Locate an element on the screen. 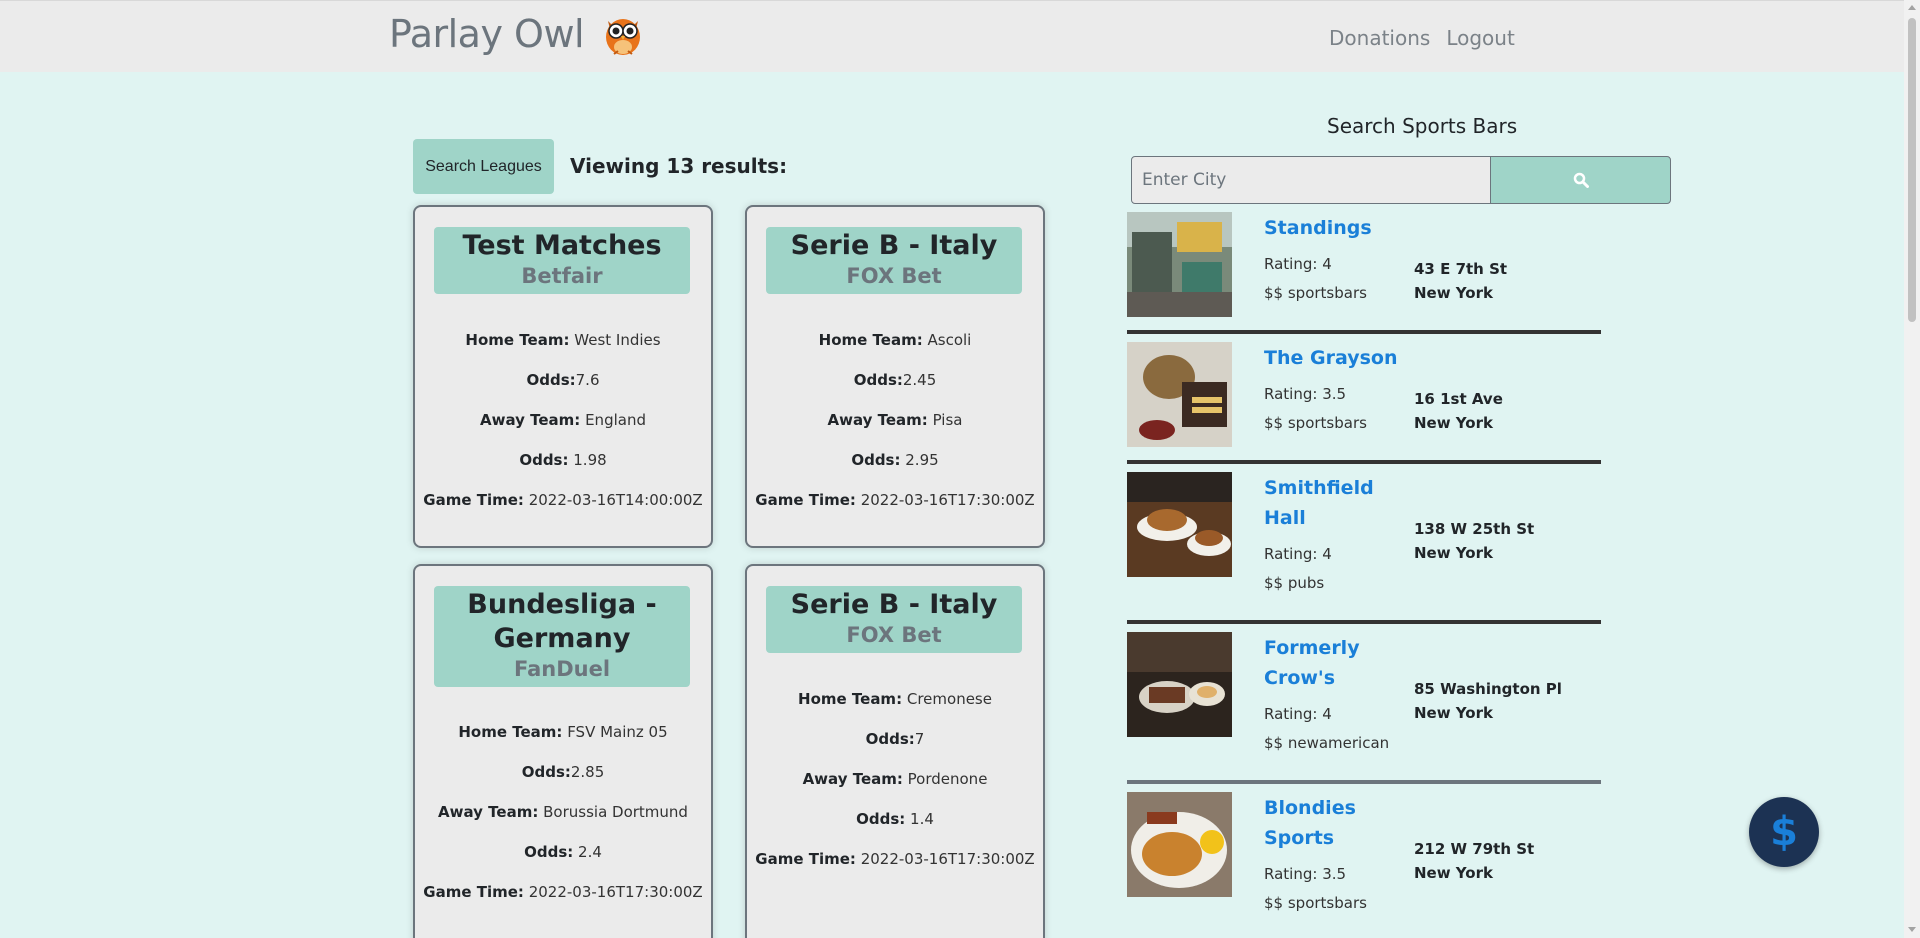 The image size is (1920, 938). bookmaker-name: FanDuel is located at coordinates (562, 669).